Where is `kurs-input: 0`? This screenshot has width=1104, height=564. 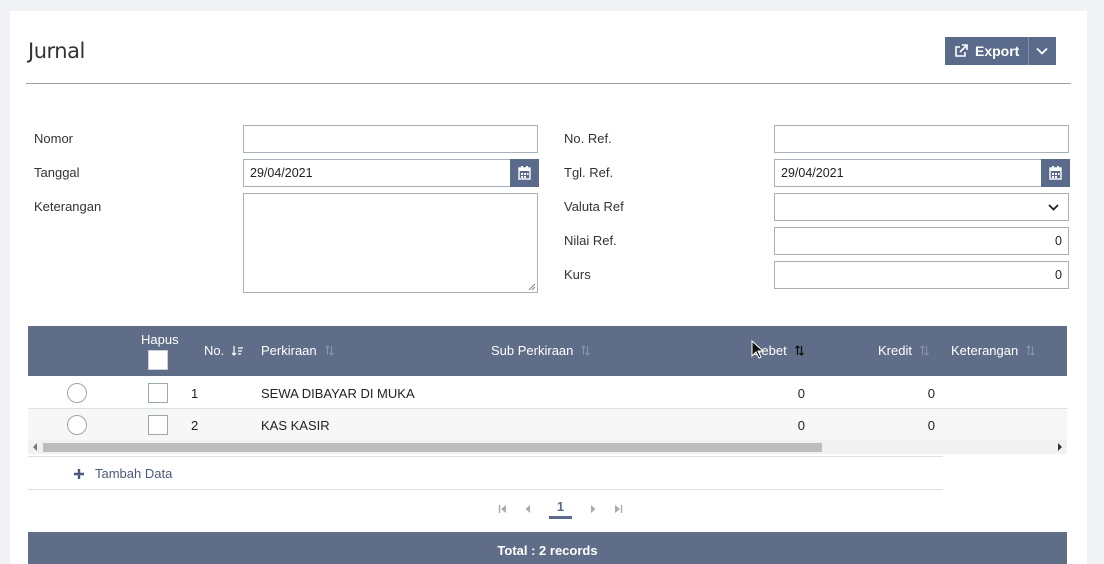 kurs-input: 0 is located at coordinates (921, 275).